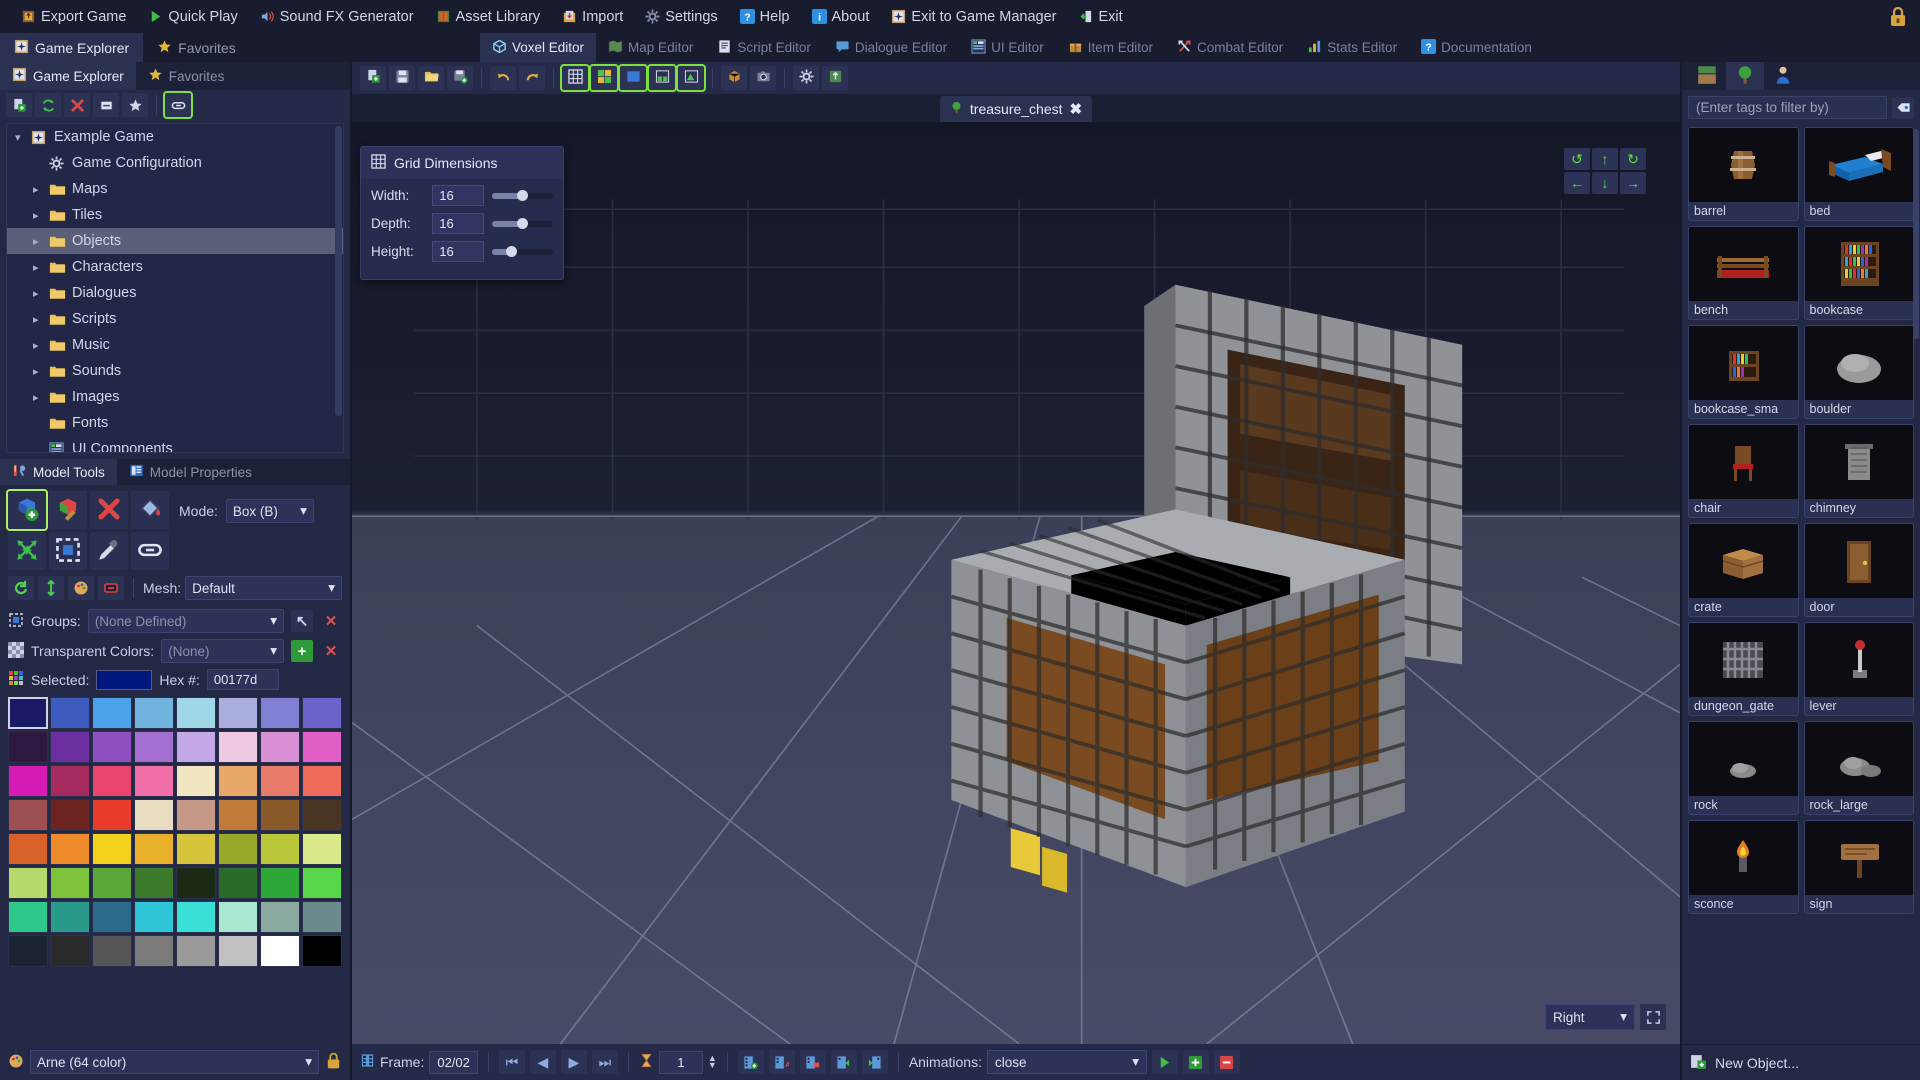  I want to click on add-frame-button, so click(750, 1062).